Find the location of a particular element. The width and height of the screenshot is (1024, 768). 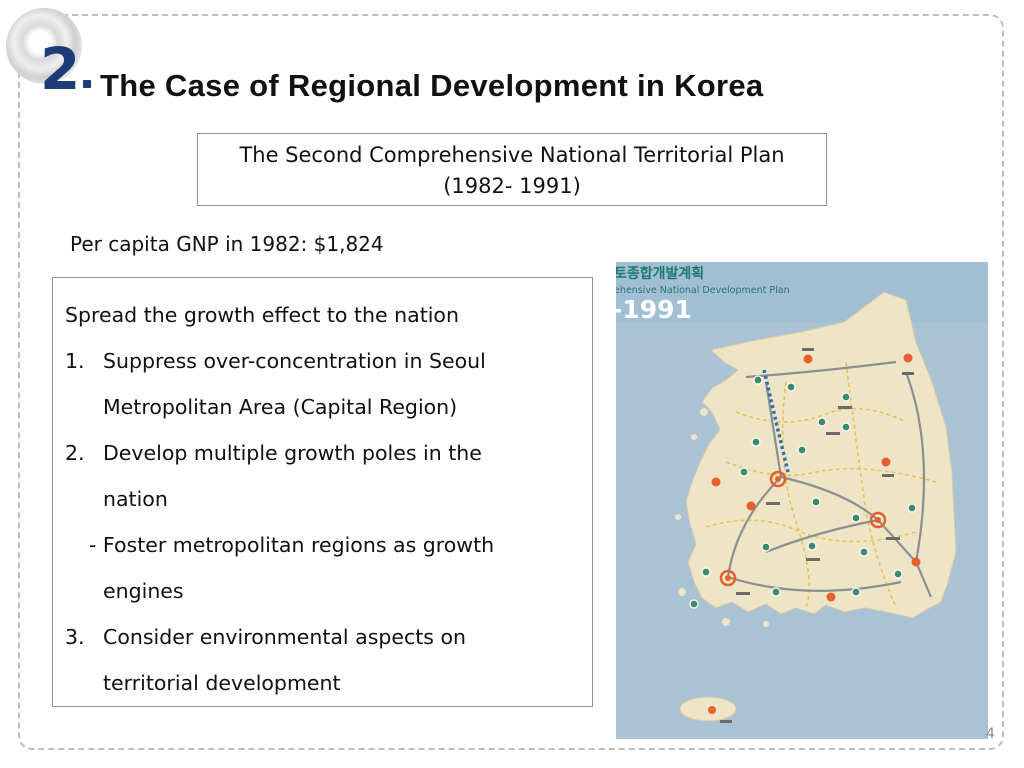

gnp-text: Per capita GNP in 1982: $1,824 is located at coordinates (227, 244).